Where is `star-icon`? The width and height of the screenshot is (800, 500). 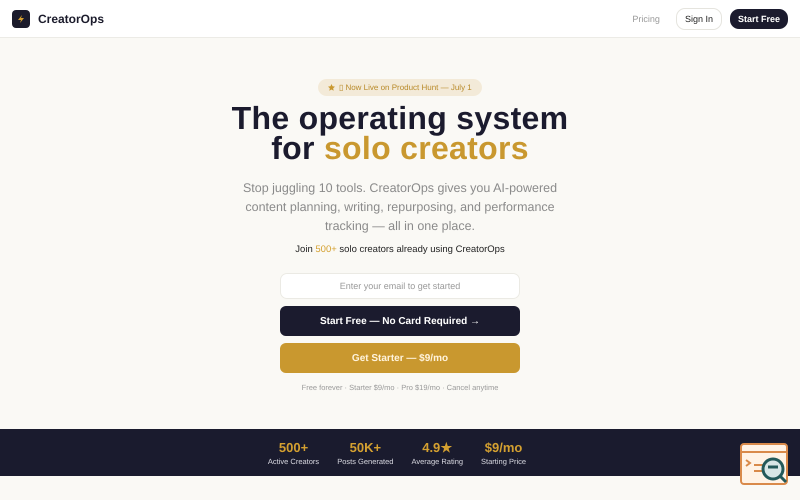
star-icon is located at coordinates (332, 87).